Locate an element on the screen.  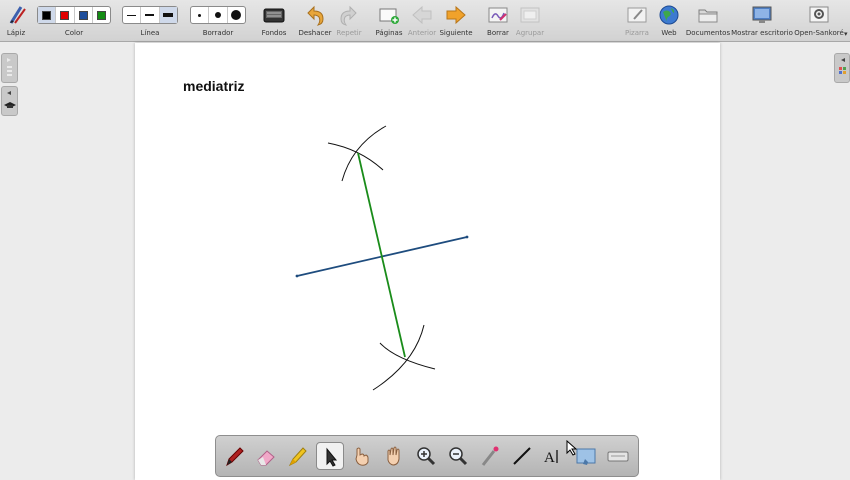
eraser-size-small is located at coordinates (200, 15).